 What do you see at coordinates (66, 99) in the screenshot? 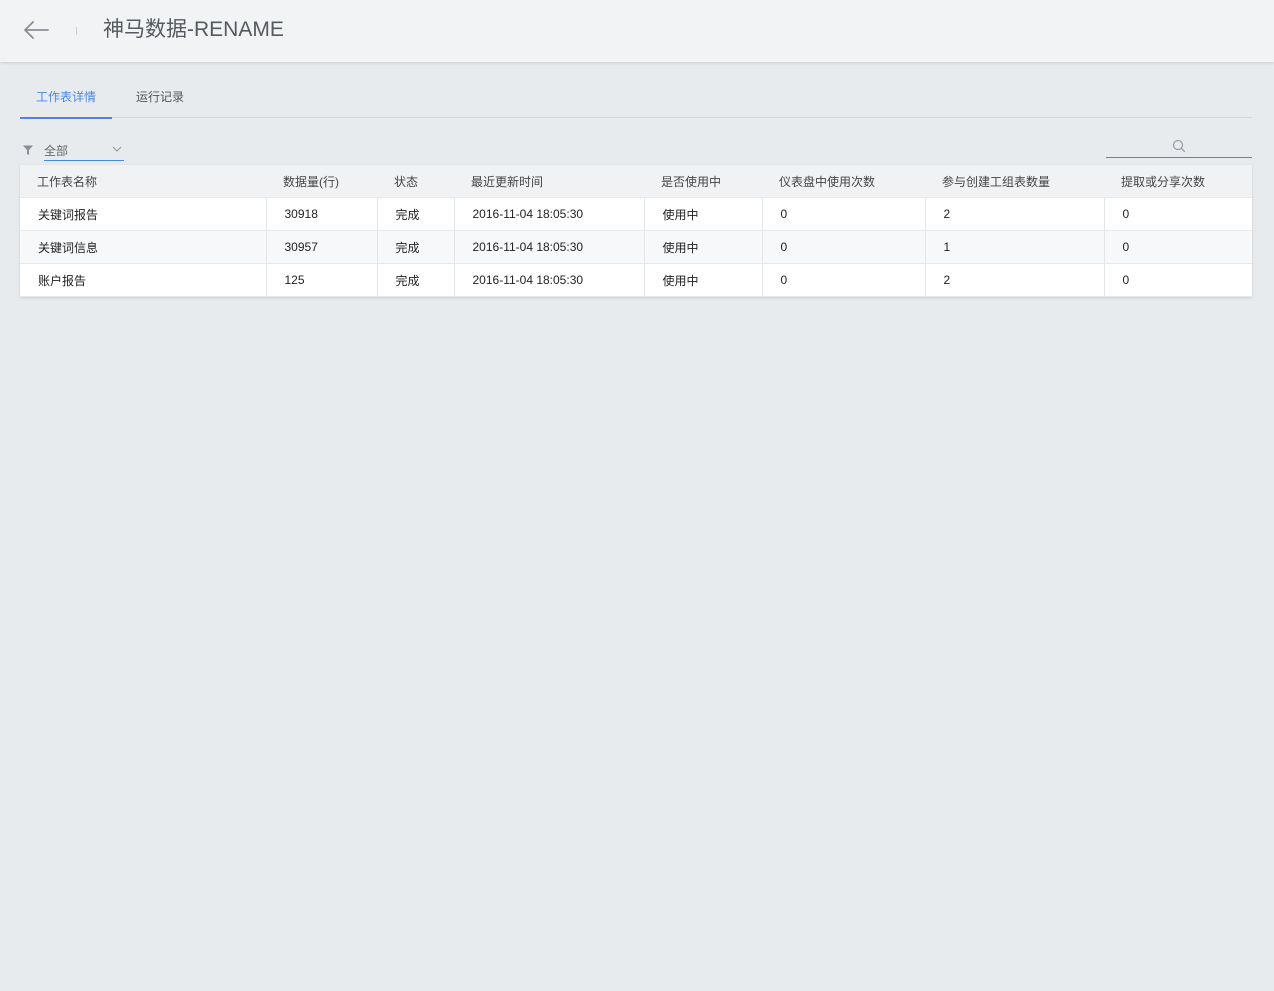
I see `tab-worksheet-details: 工作表详情` at bounding box center [66, 99].